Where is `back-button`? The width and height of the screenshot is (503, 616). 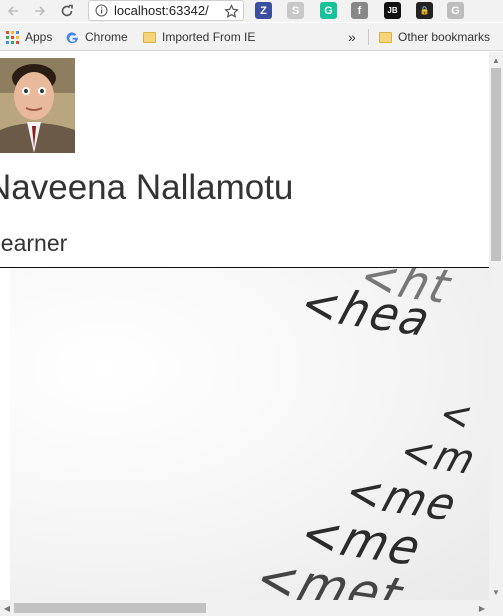
back-button is located at coordinates (13, 11).